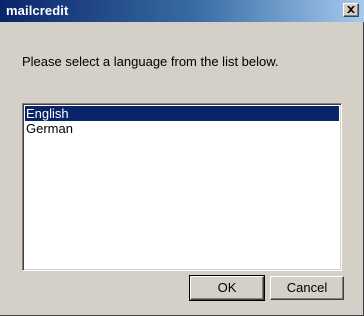  What do you see at coordinates (182, 11) in the screenshot?
I see `title-bar: mailcredit` at bounding box center [182, 11].